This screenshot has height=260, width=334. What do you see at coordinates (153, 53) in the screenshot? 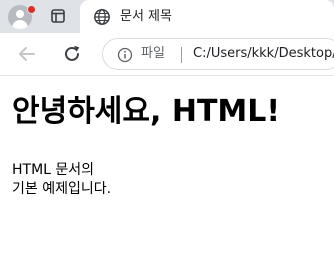
I see `site-scheme-label: 파일` at bounding box center [153, 53].